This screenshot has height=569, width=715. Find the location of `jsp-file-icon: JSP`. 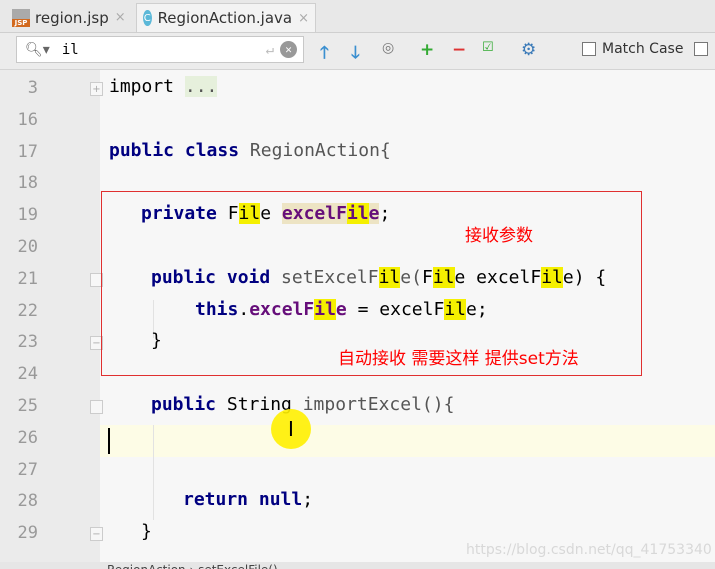

jsp-file-icon: JSP is located at coordinates (21, 17).